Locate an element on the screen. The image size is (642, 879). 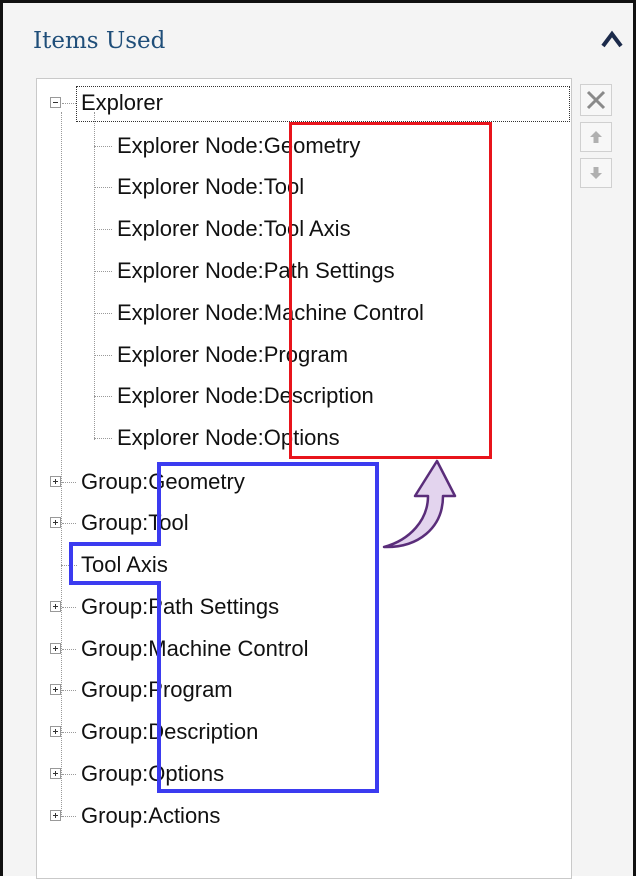
group-name: Tool is located at coordinates (168, 522).